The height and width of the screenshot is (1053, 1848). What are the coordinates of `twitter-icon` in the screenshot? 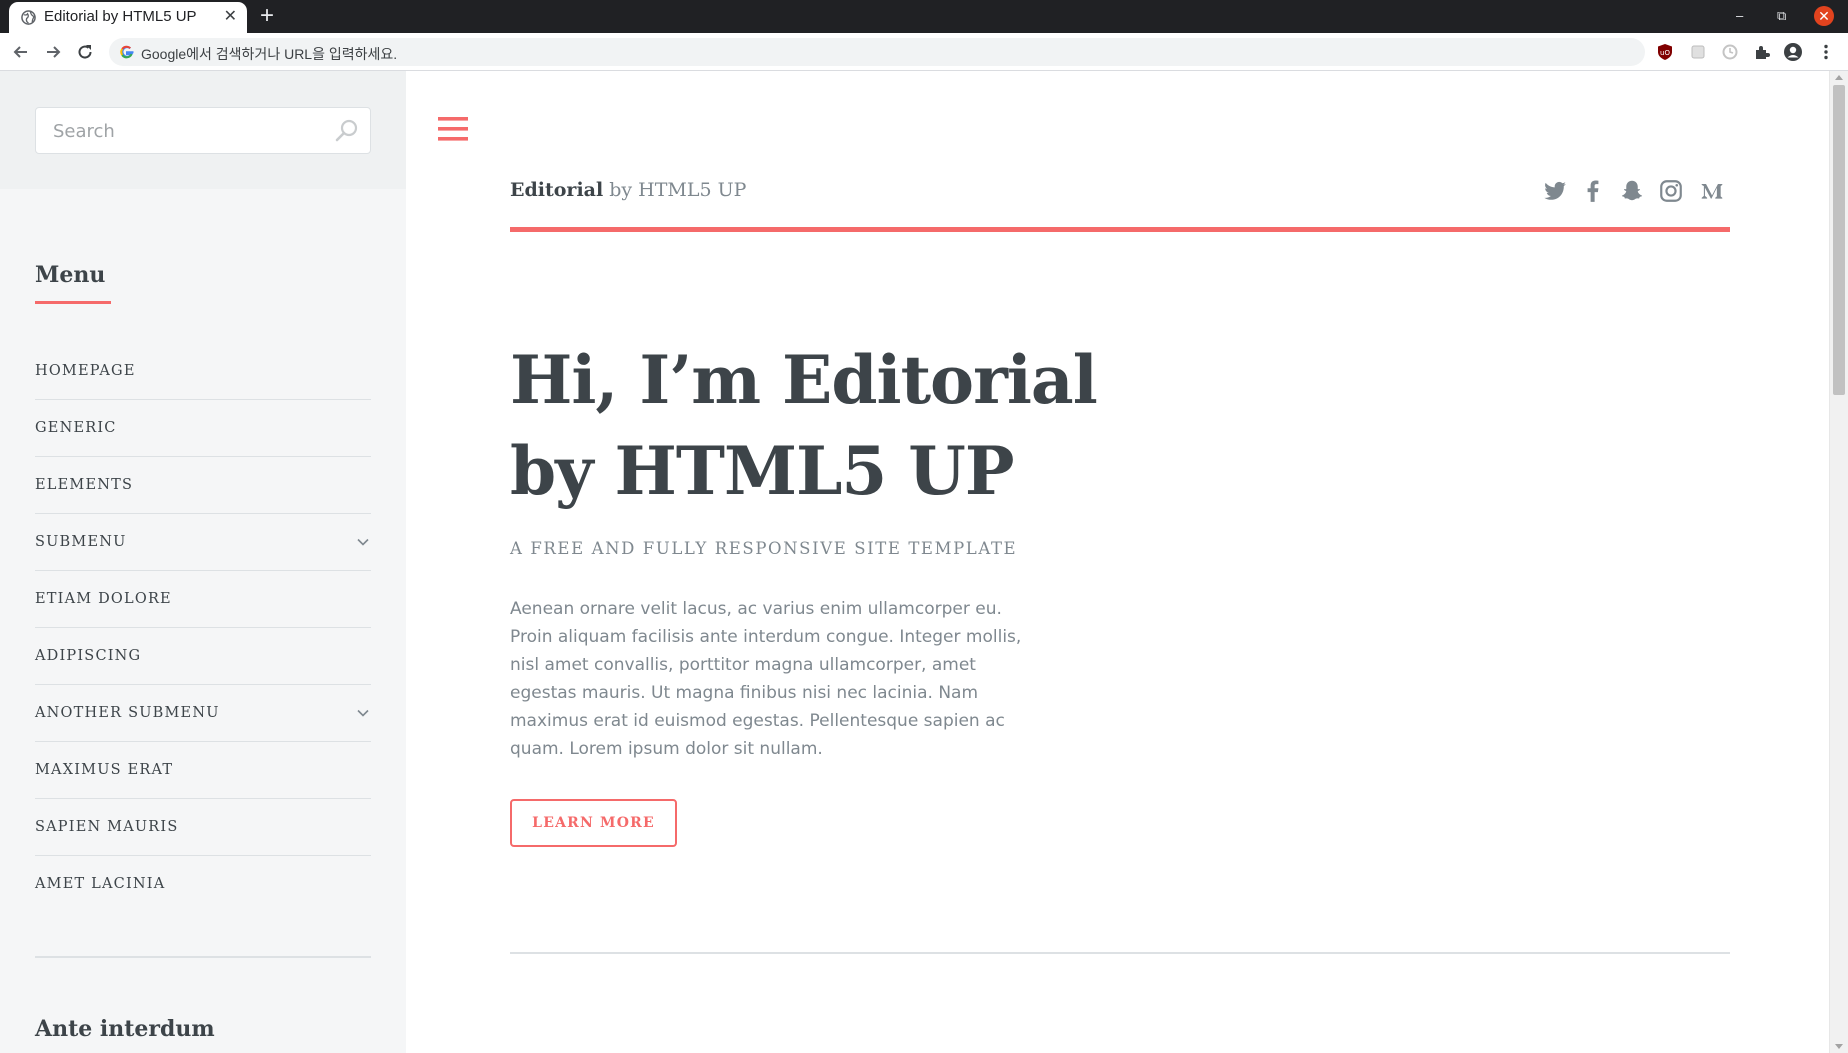 It's located at (1555, 191).